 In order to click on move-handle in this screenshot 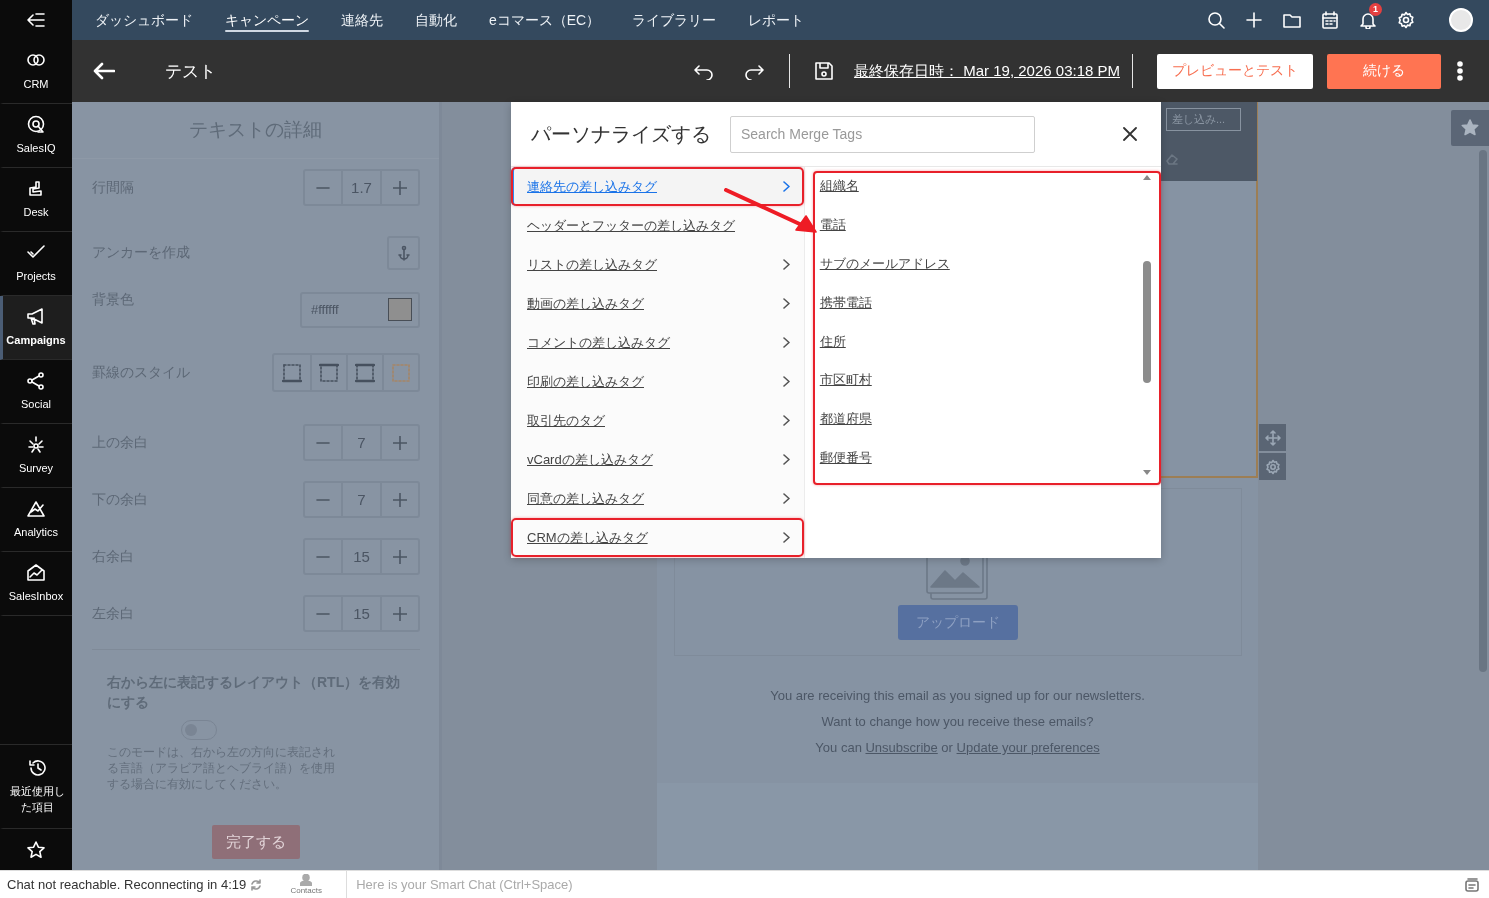, I will do `click(1272, 437)`.